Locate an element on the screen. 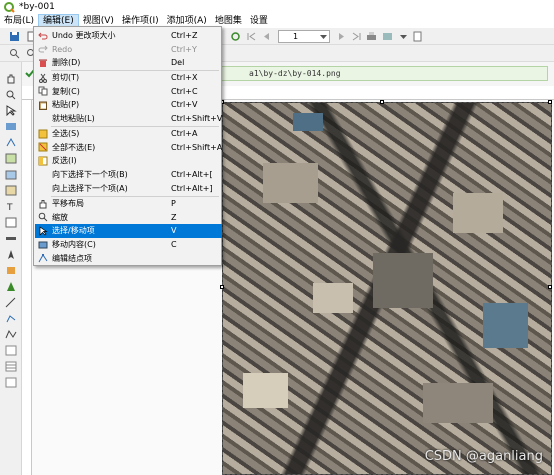  edit-nodes-tool-icon is located at coordinates (11, 142).